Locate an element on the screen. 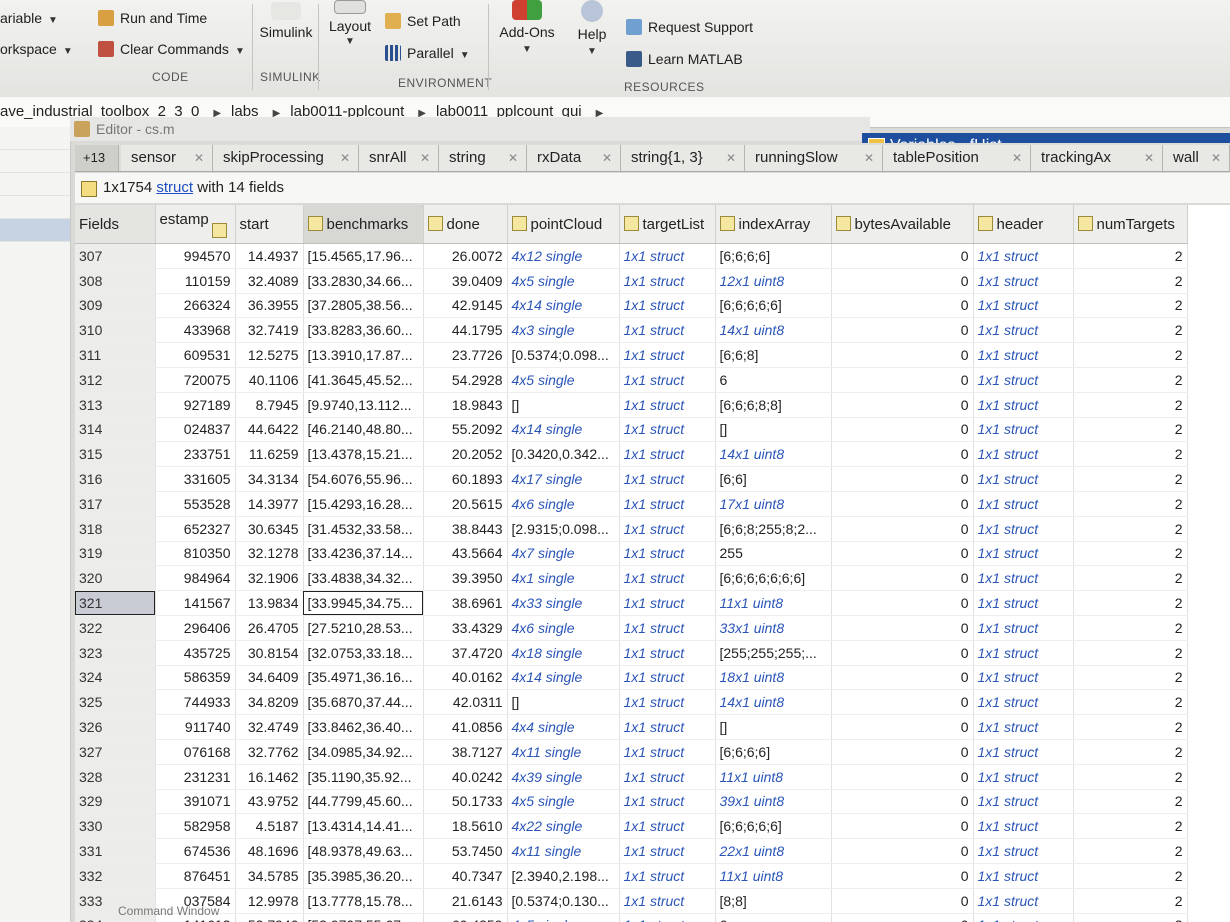 This screenshot has height=922, width=1230. table-cell: 39.0409 is located at coordinates (465, 281).